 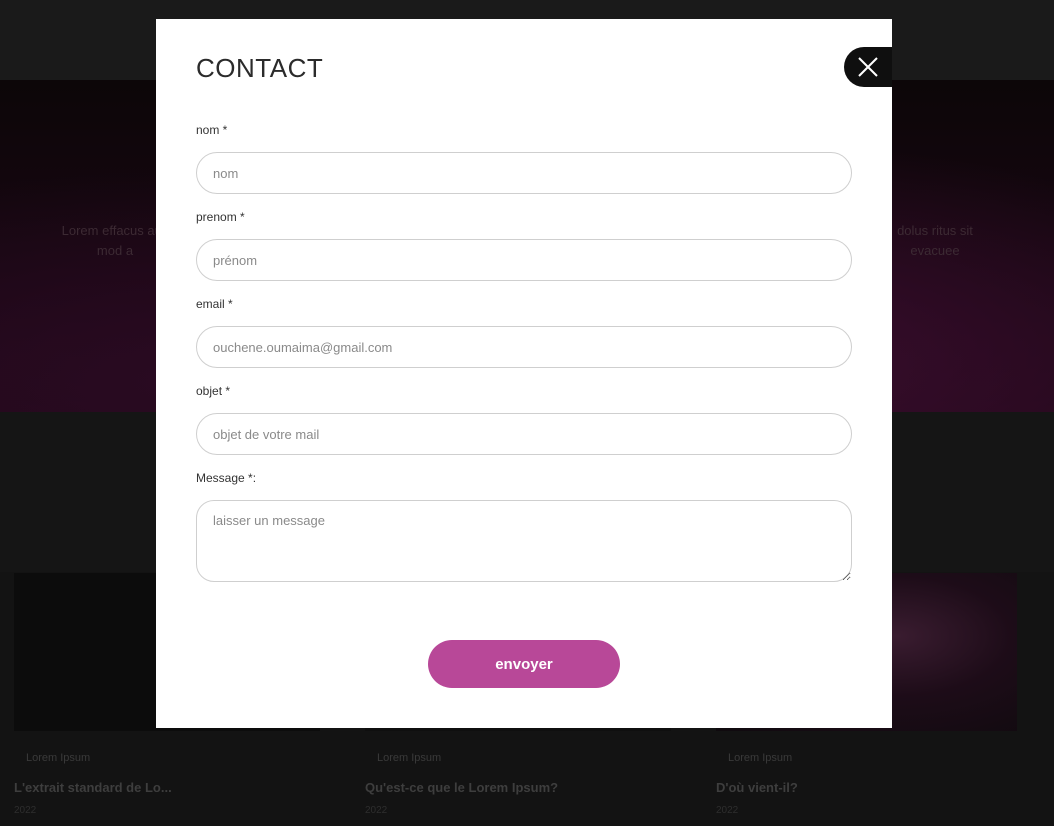 I want to click on article-card-title: Qu'est-ce que le Lorem Ipsum?, so click(x=462, y=787).